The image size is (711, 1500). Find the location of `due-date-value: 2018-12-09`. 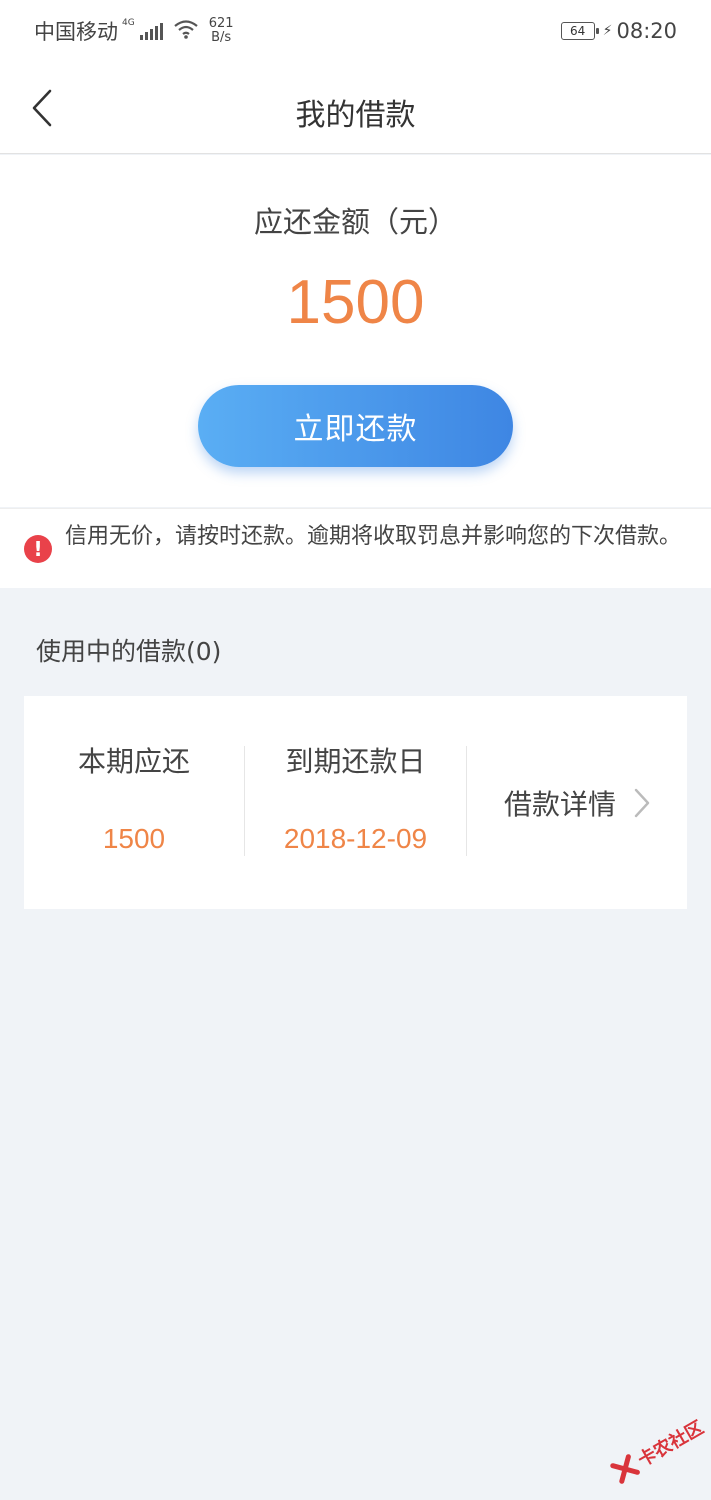

due-date-value: 2018-12-09 is located at coordinates (355, 838).